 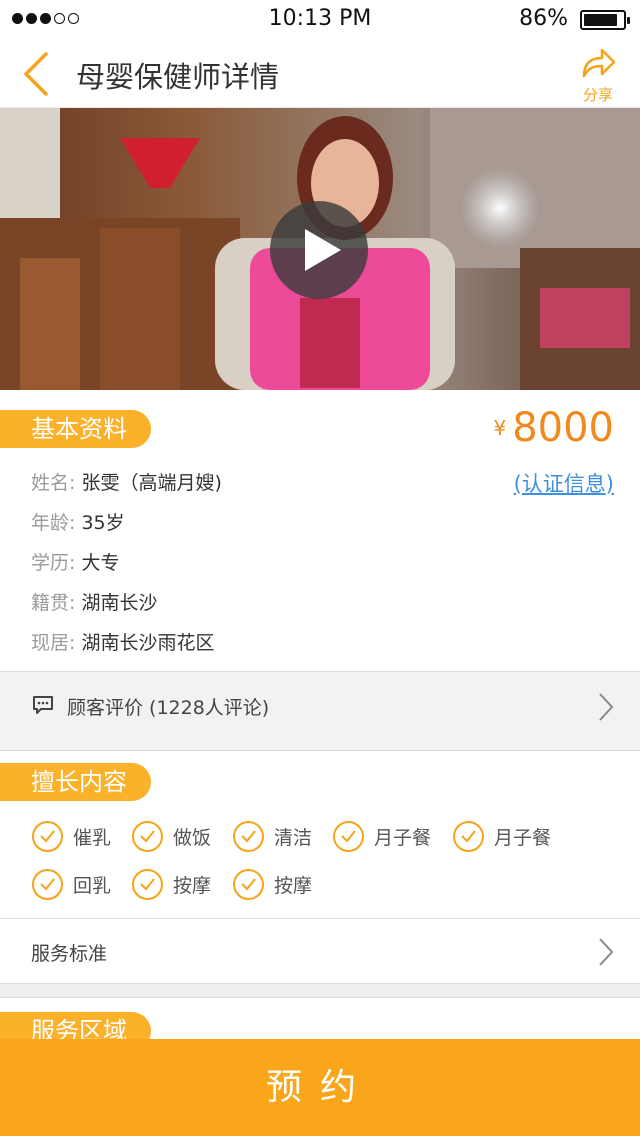 I want to click on nav-bar: 母婴保健师详情 分享, so click(x=320, y=74).